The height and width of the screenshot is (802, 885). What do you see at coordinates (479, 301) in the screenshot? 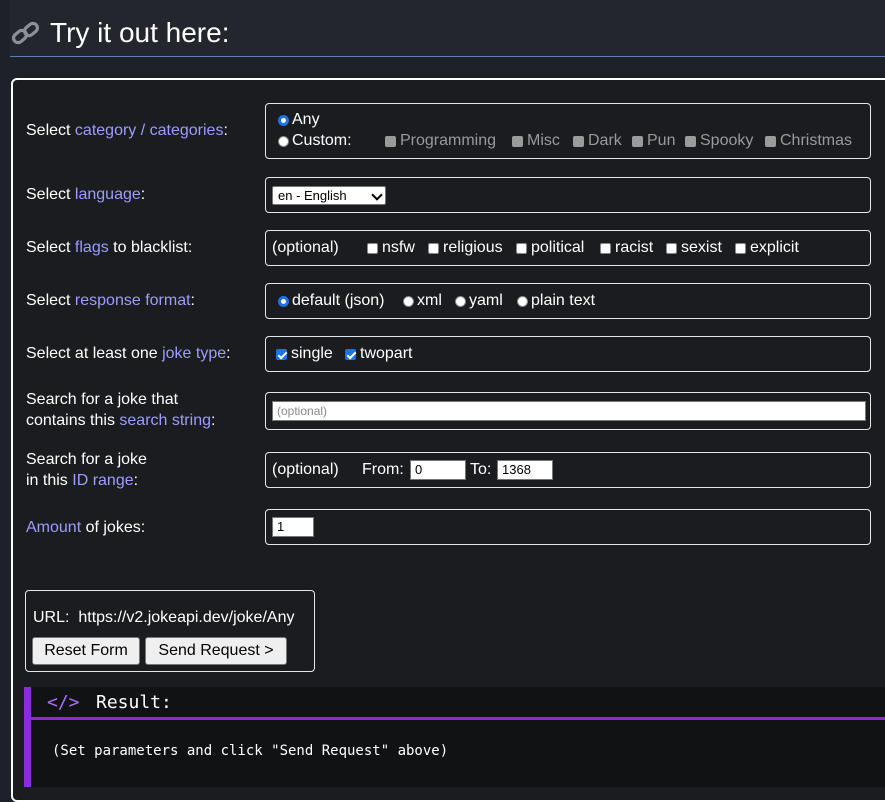
I see `format-yaml: yaml` at bounding box center [479, 301].